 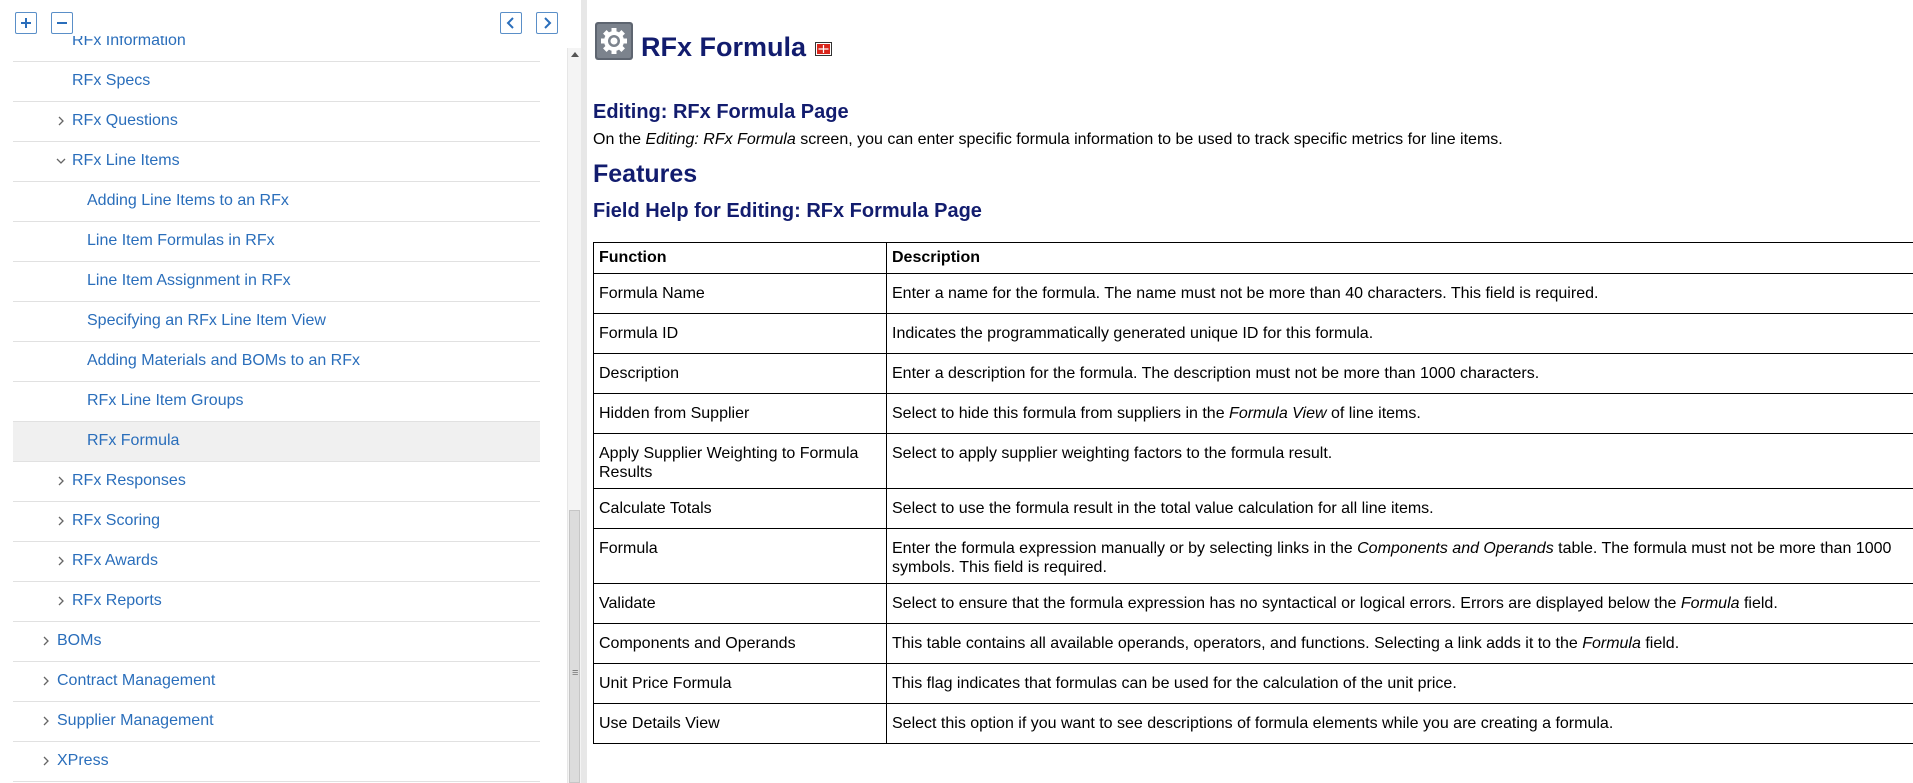 I want to click on toc-item: RFx Reports, so click(x=276, y=602).